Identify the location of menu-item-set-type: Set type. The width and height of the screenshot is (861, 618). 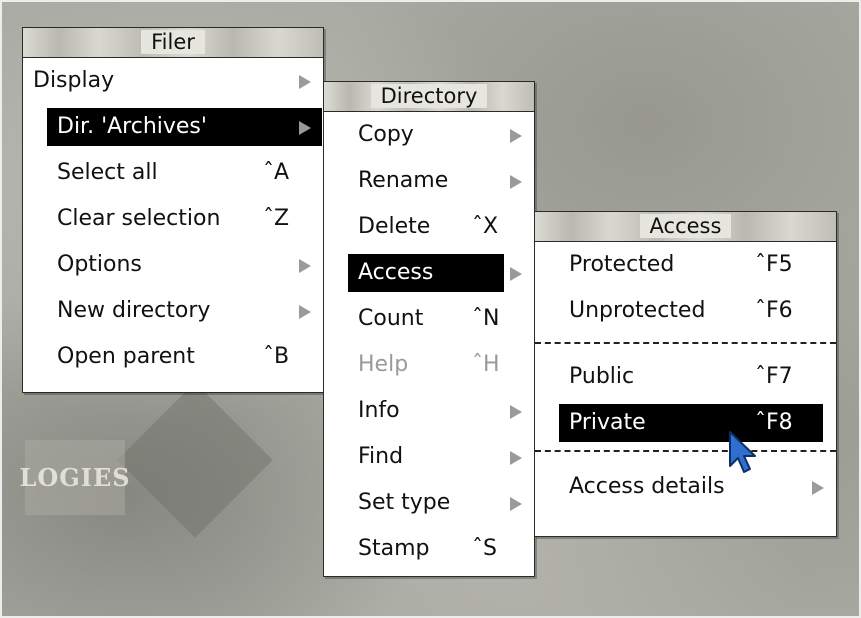
(429, 503).